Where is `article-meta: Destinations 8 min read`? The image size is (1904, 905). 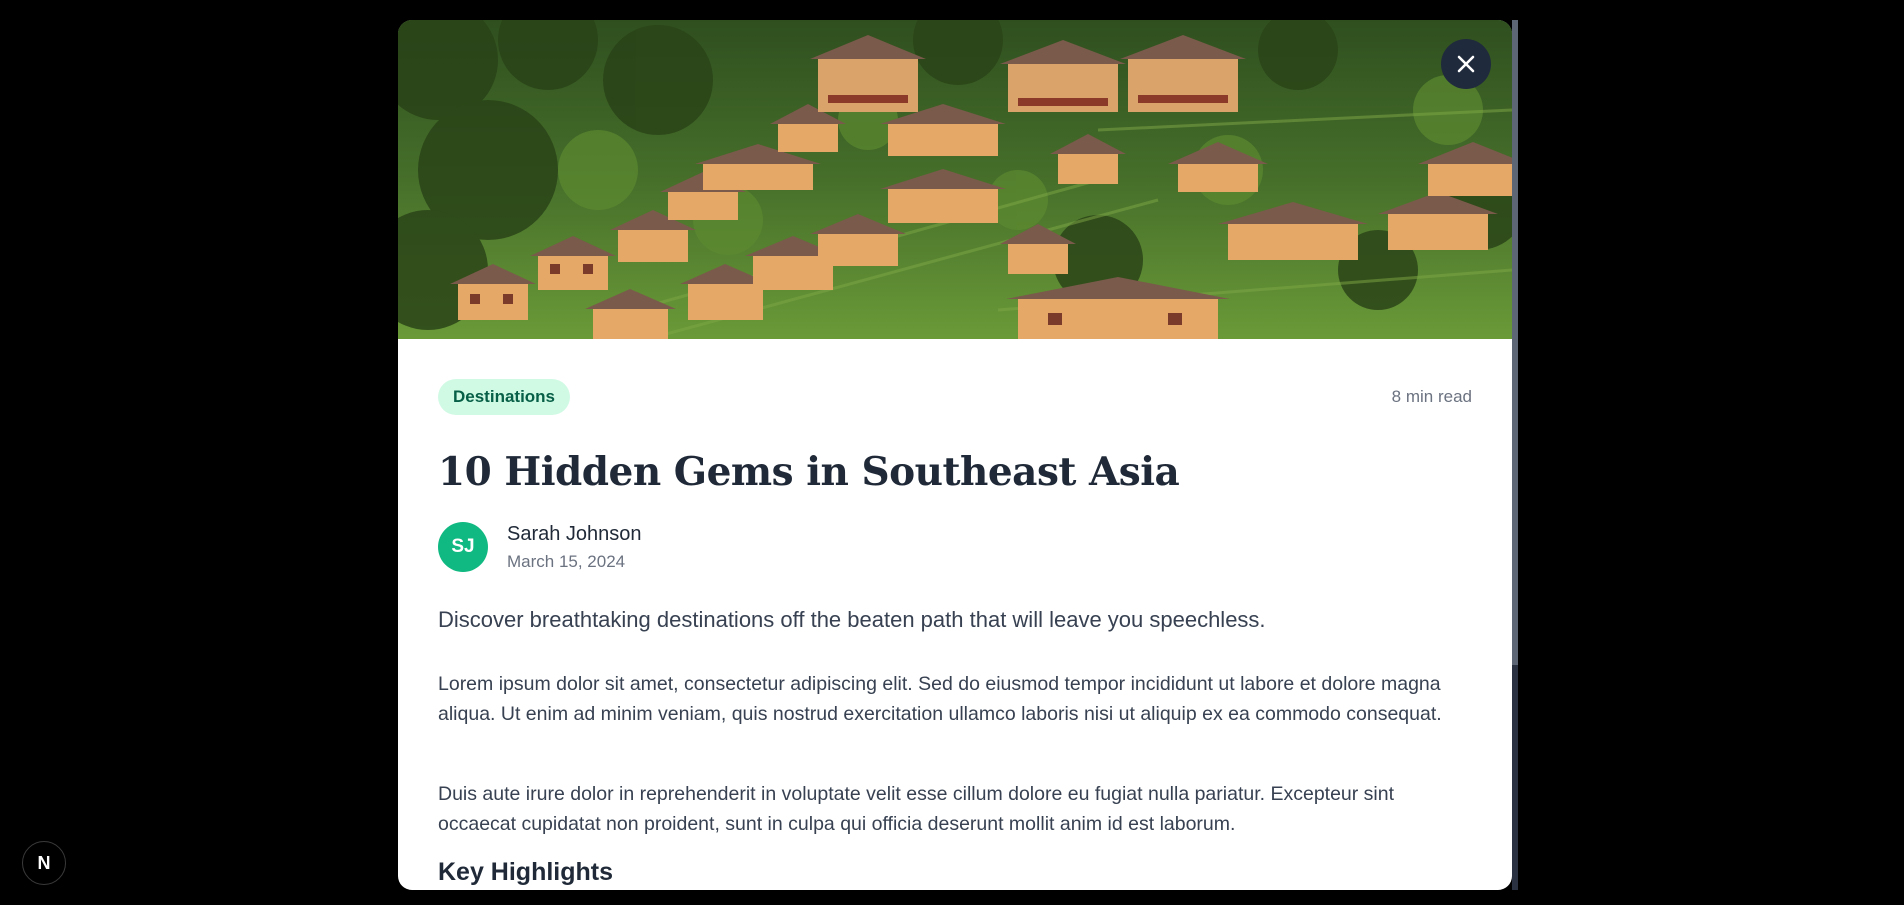 article-meta: Destinations 8 min read is located at coordinates (955, 397).